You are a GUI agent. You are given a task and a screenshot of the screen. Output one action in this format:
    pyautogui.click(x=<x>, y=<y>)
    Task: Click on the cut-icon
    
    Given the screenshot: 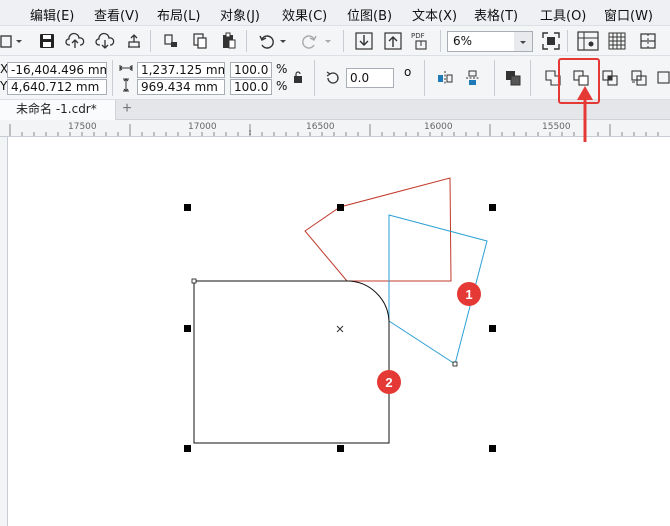 What is the action you would take?
    pyautogui.click(x=171, y=41)
    